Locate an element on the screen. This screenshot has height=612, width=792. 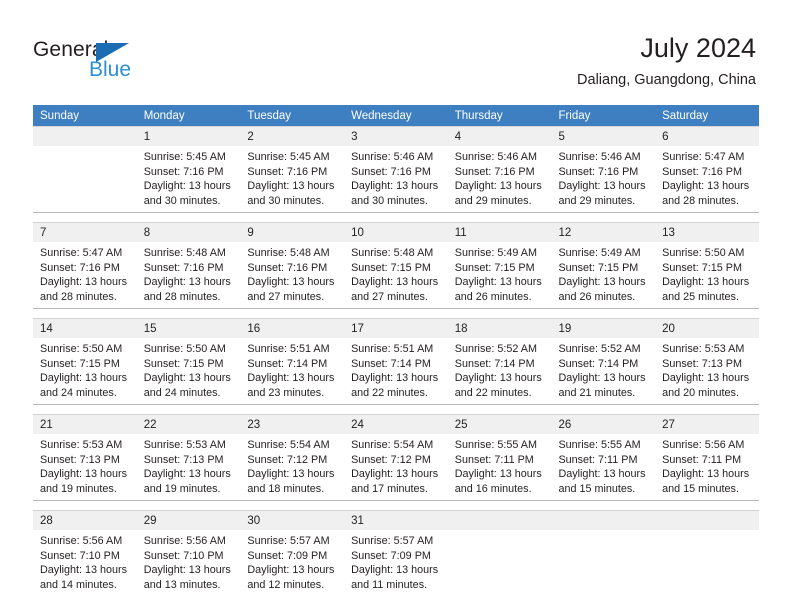
day-number-cell: 13 is located at coordinates (707, 232).